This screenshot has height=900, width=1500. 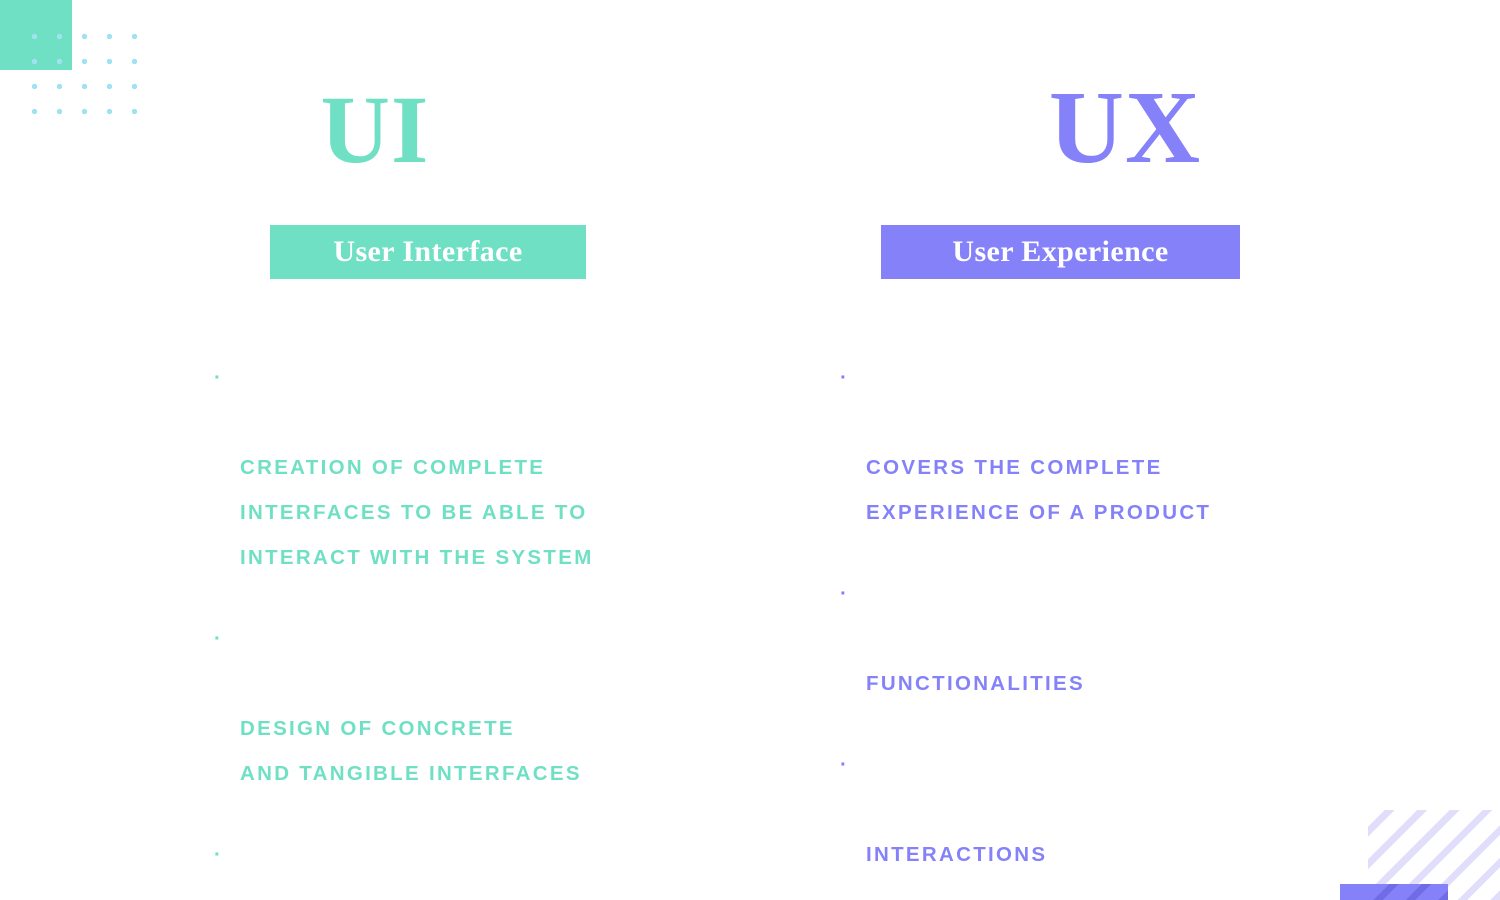 What do you see at coordinates (375, 129) in the screenshot?
I see `ui-abbreviation-title: UI` at bounding box center [375, 129].